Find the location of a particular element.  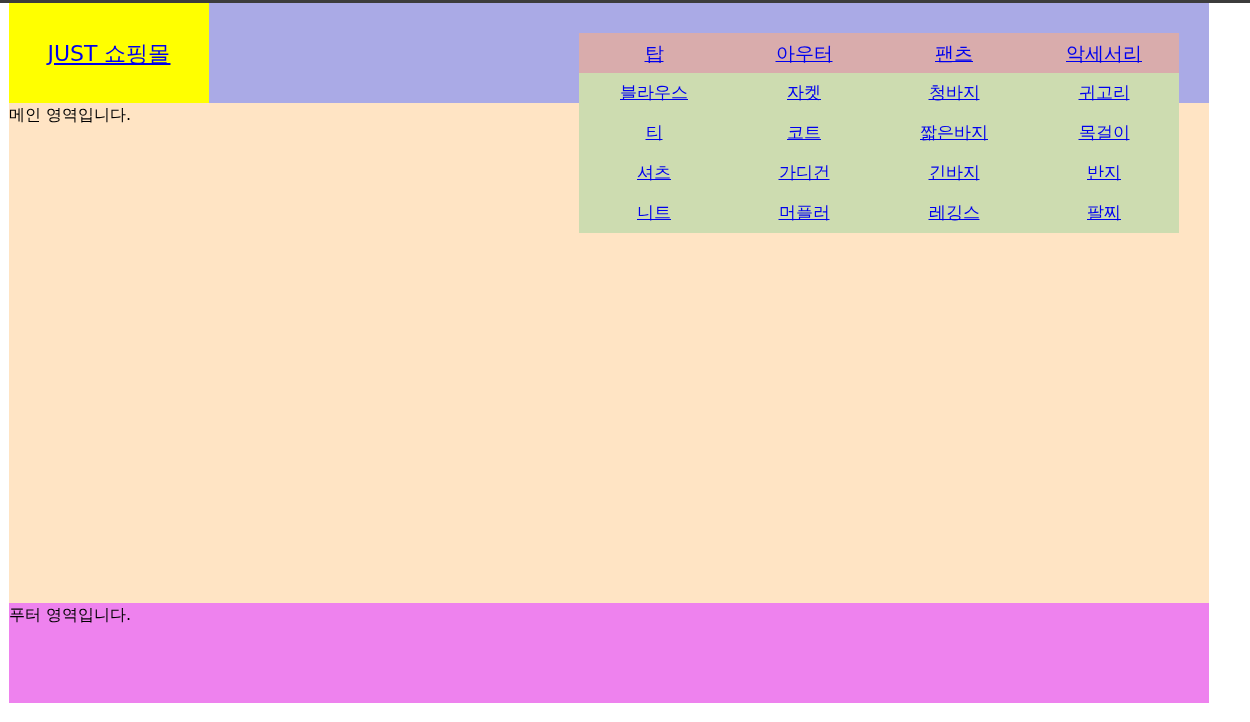

submenu-link: 셔츠 is located at coordinates (654, 173).